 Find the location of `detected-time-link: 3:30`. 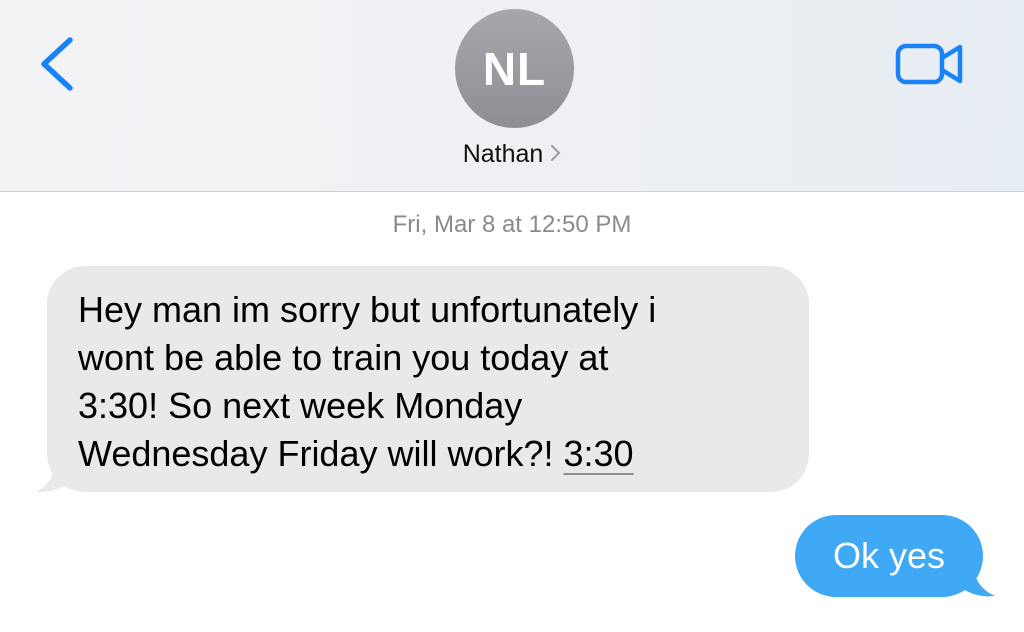

detected-time-link: 3:30 is located at coordinates (599, 453).